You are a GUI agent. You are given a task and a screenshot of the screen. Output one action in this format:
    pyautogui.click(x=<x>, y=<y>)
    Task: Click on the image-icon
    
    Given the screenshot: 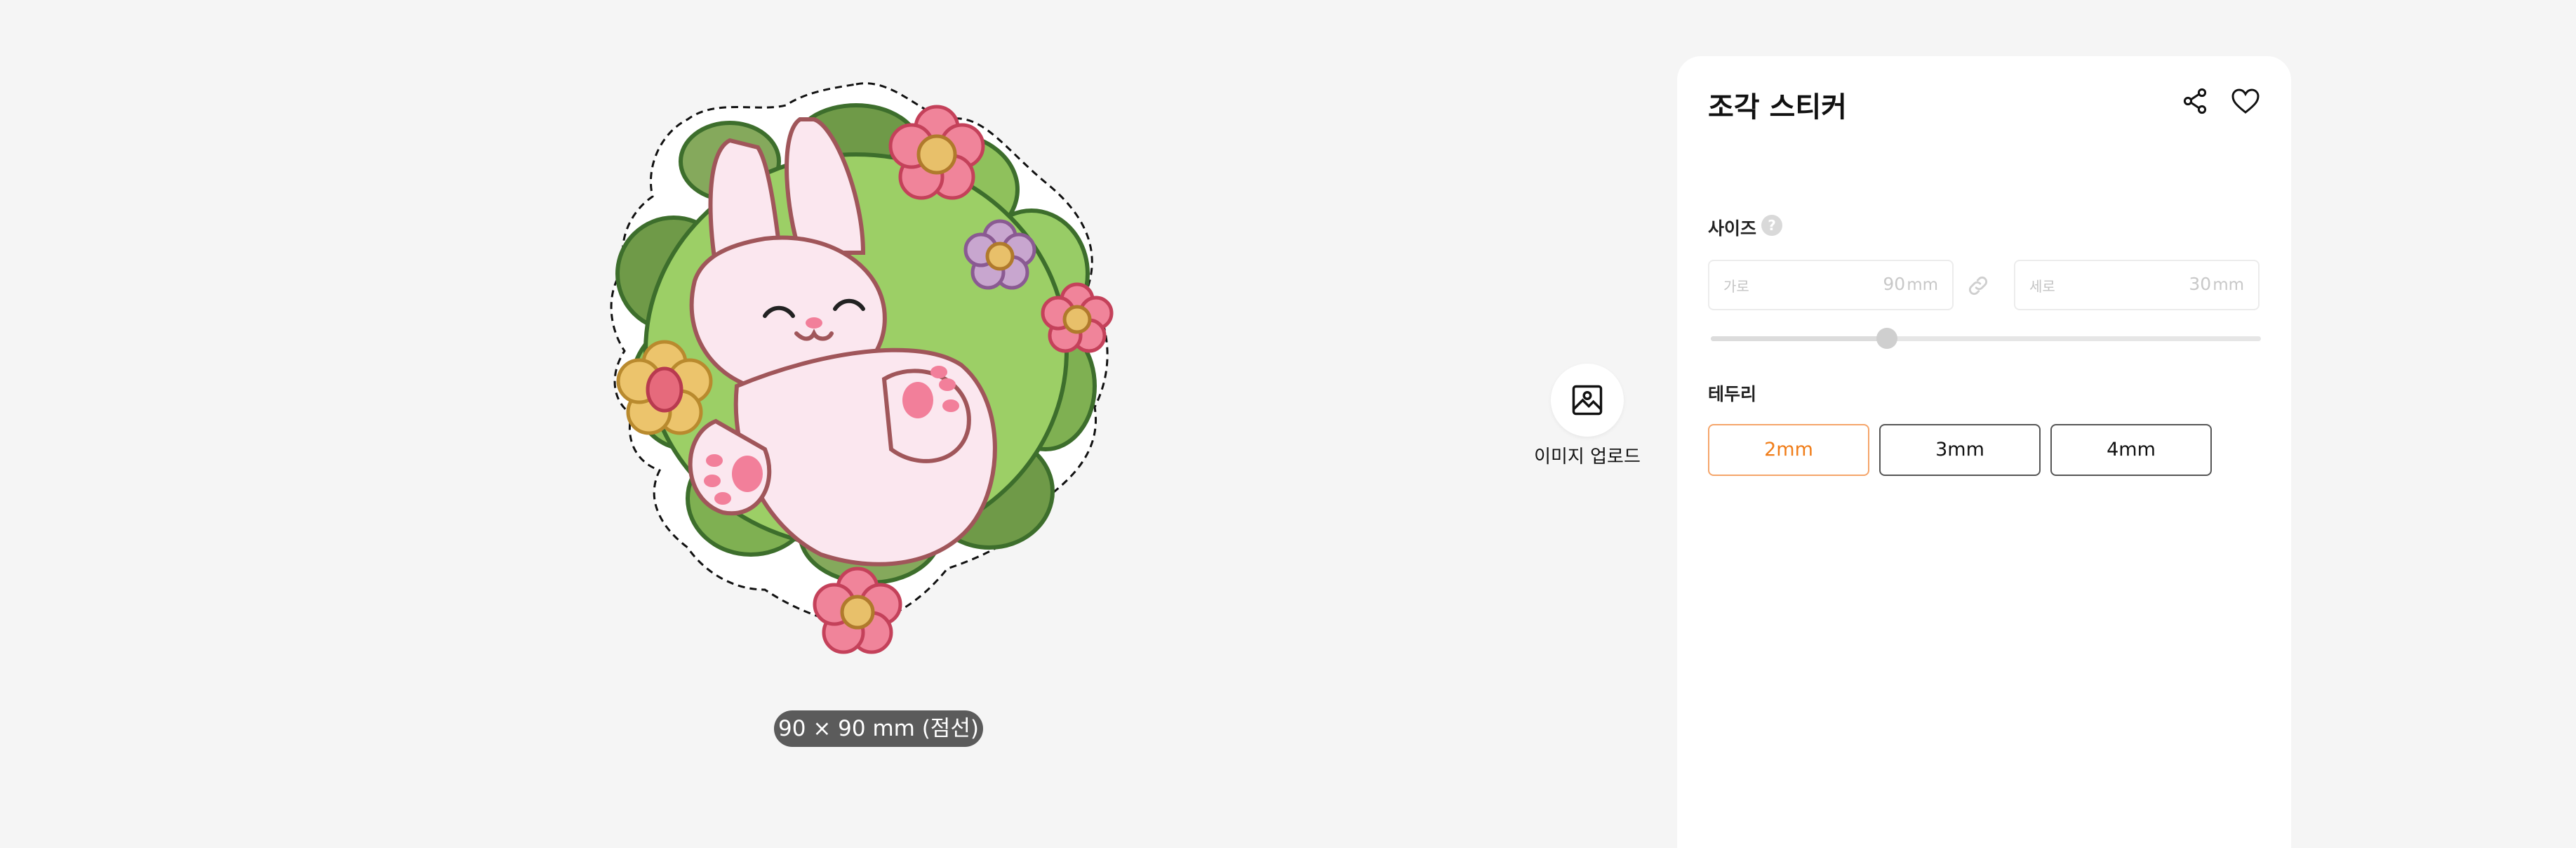 What is the action you would take?
    pyautogui.click(x=1587, y=401)
    